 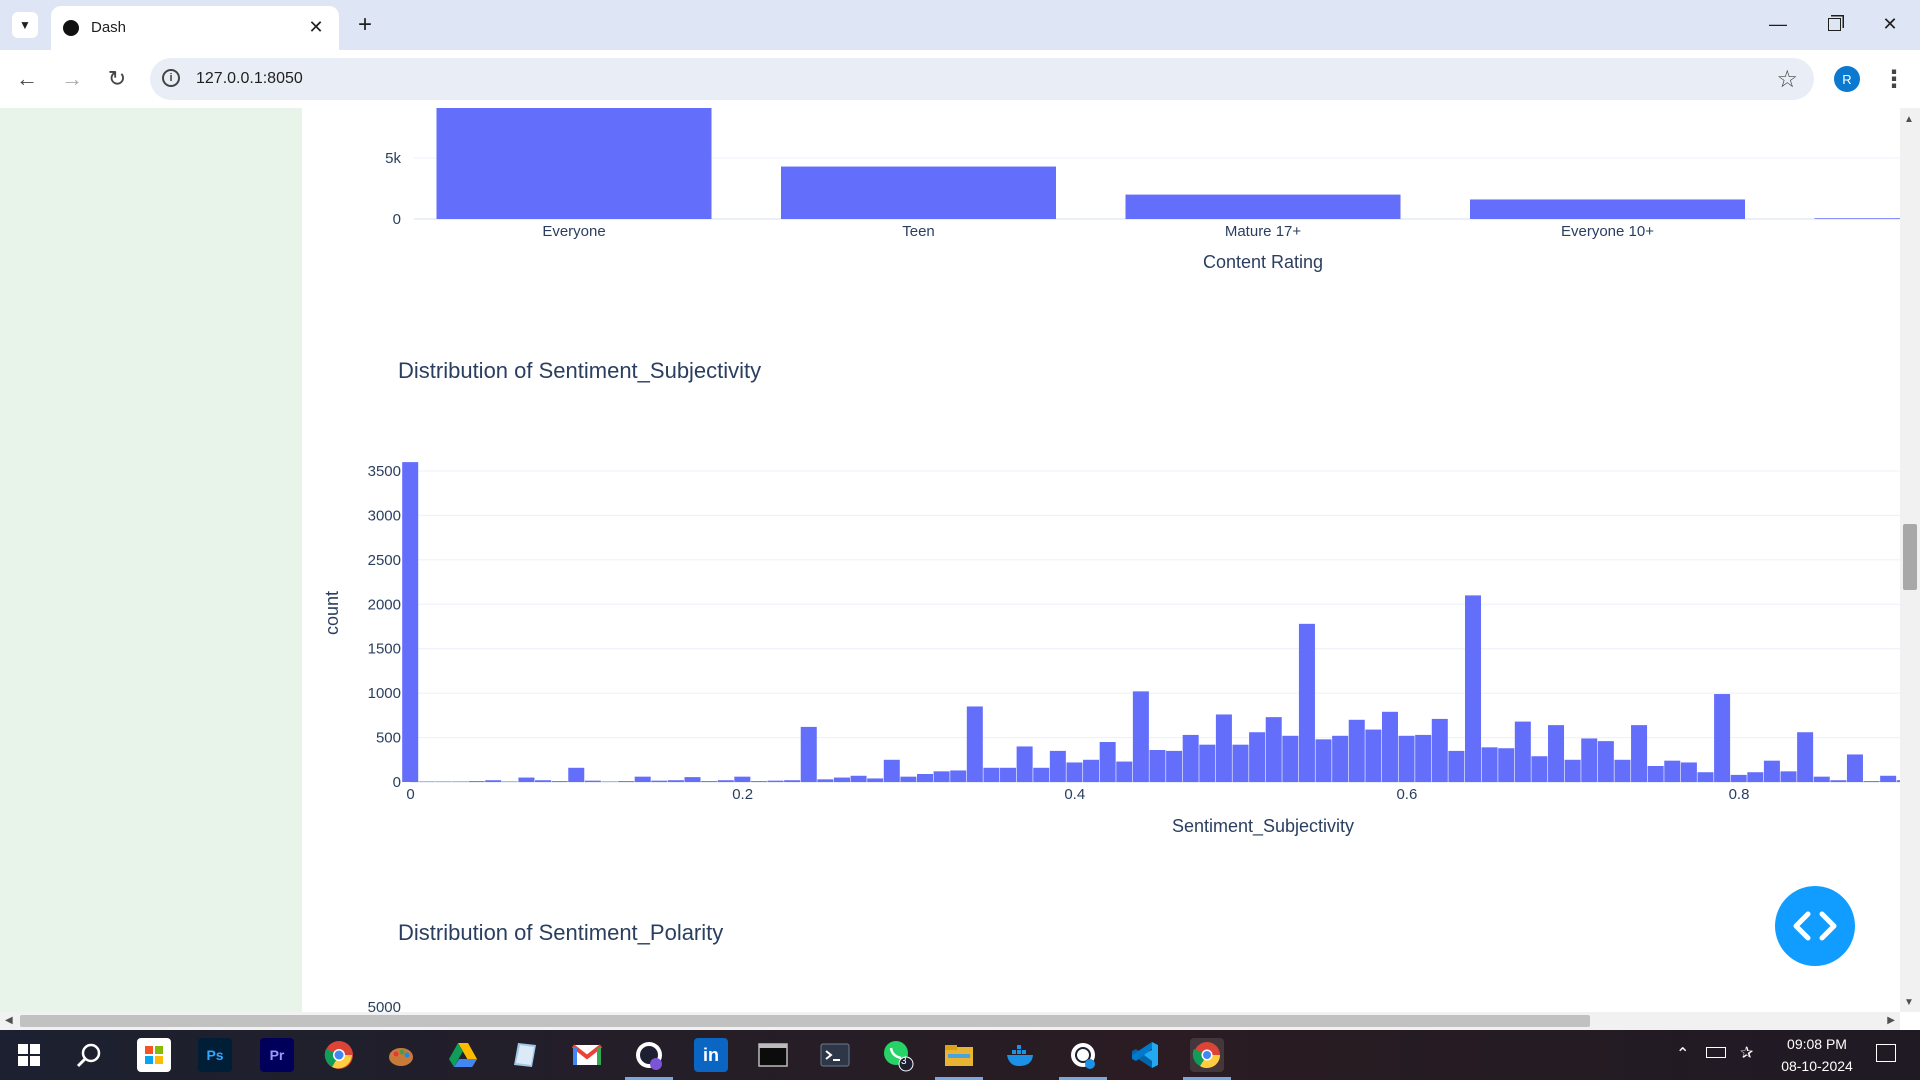 I want to click on subjectivity-x-tick-label: 0.4, so click(x=1074, y=794).